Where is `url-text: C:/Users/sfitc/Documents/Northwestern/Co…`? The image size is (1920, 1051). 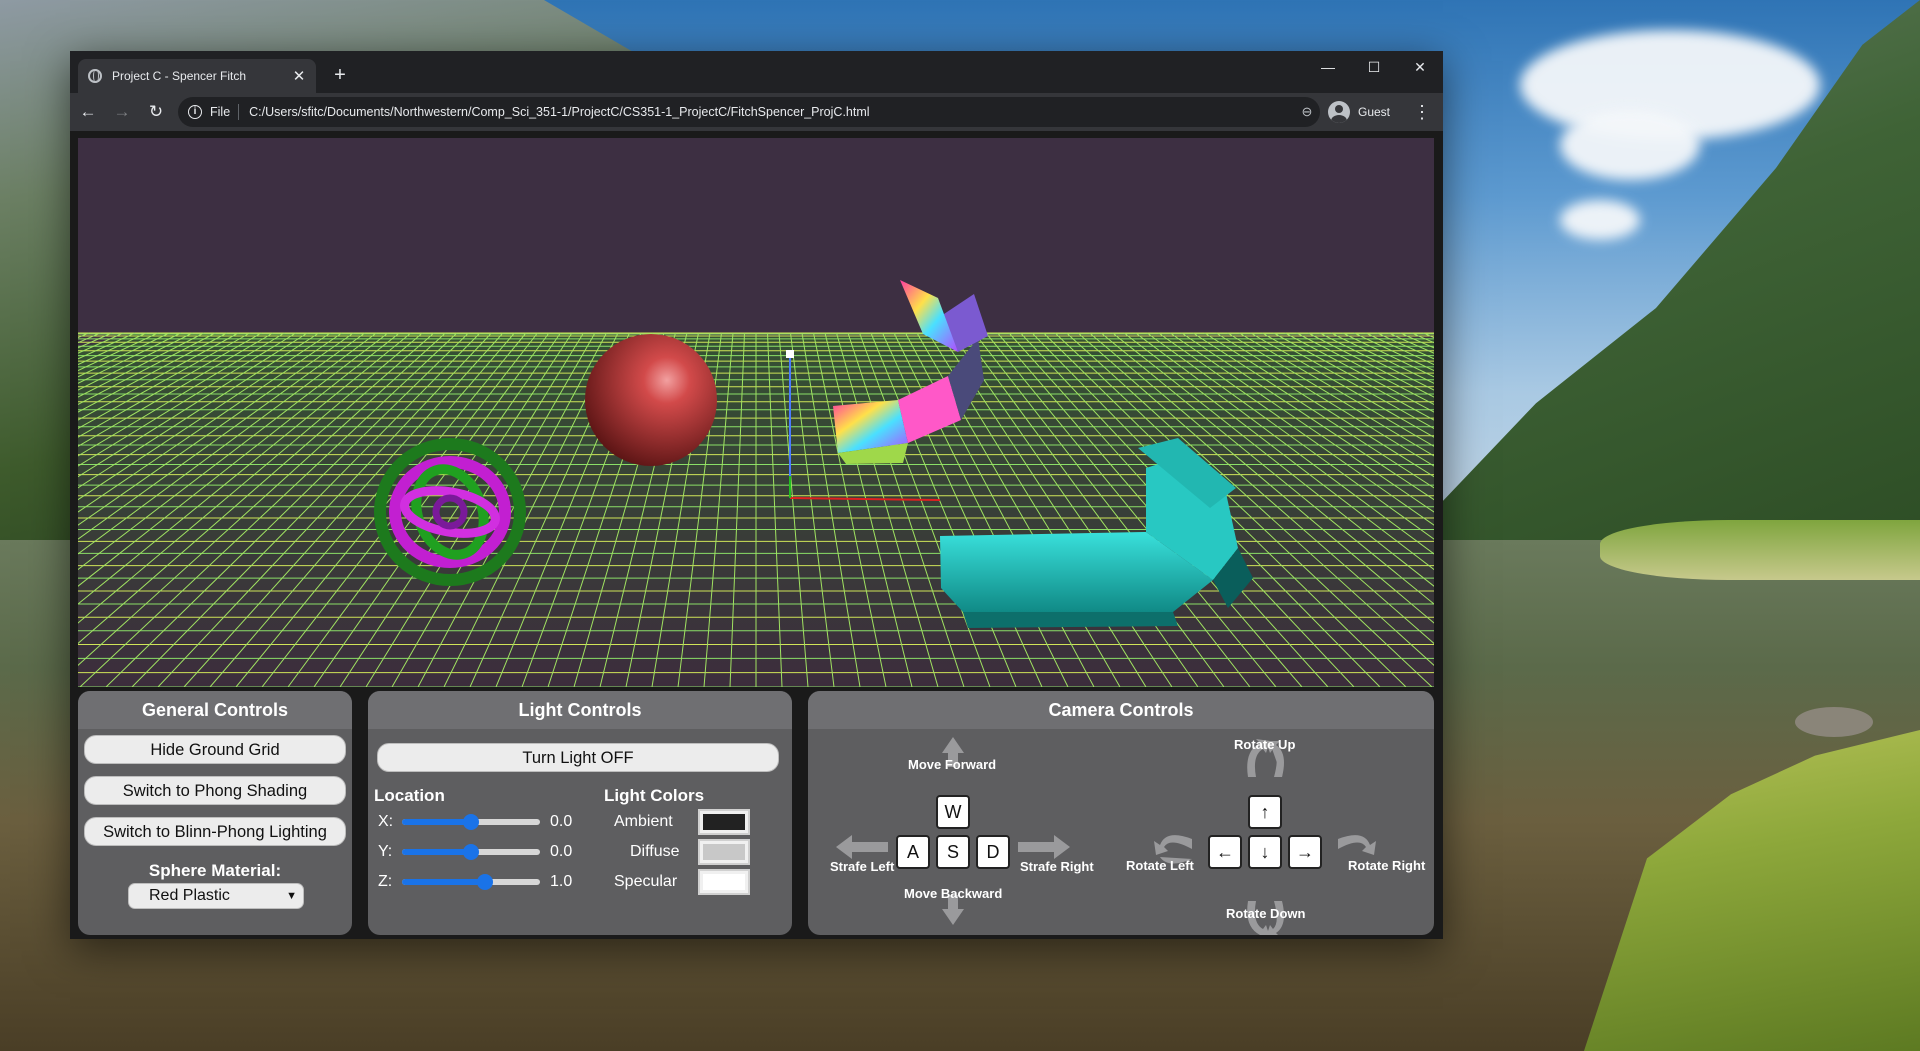 url-text: C:/Users/sfitc/Documents/Northwestern/Co… is located at coordinates (771, 112).